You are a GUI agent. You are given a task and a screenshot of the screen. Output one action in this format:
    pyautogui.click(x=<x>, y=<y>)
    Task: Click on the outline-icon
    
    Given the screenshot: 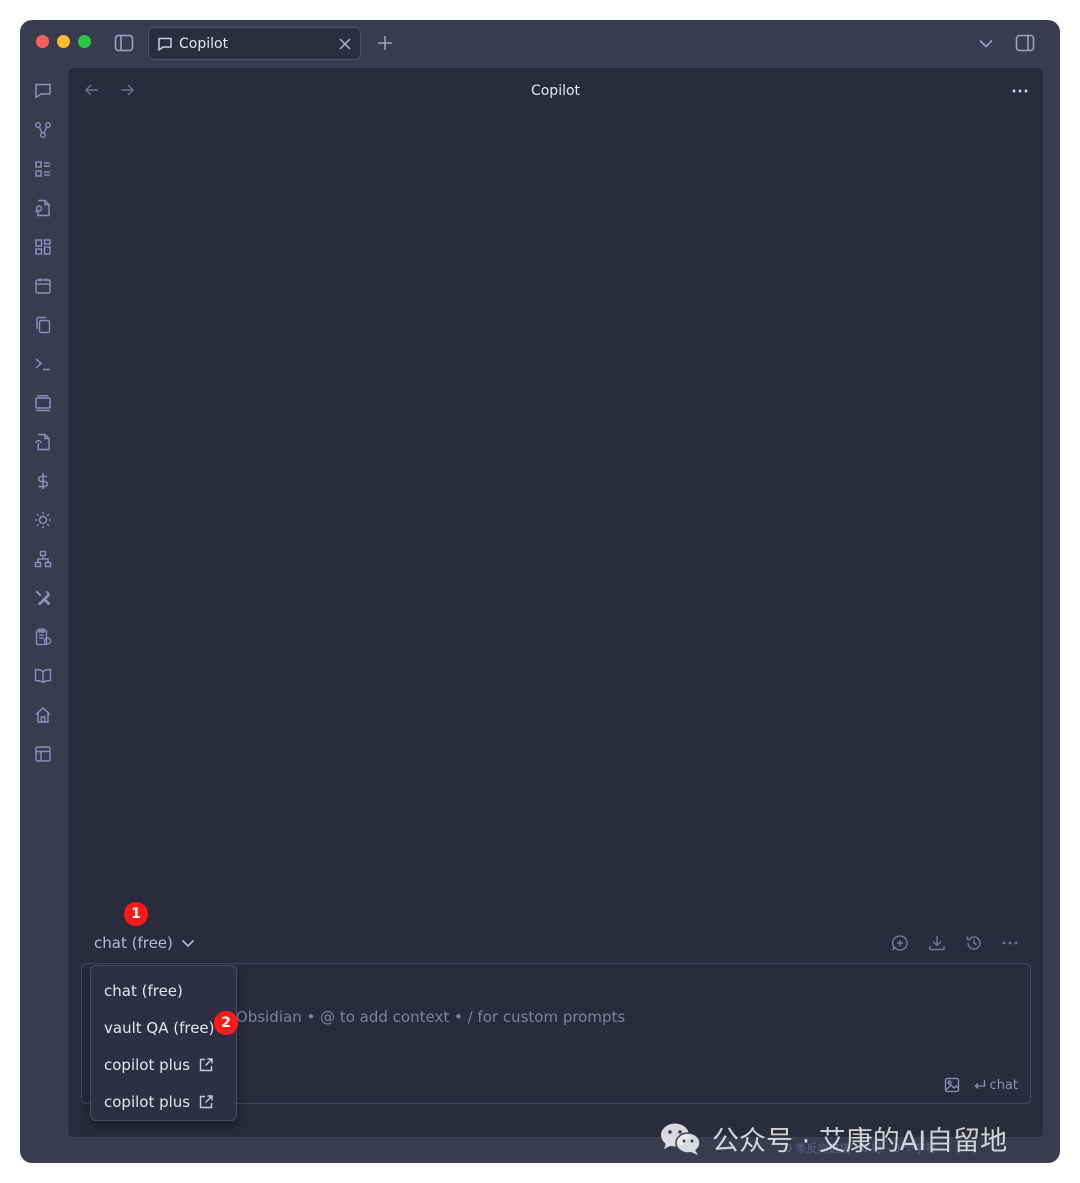 What is the action you would take?
    pyautogui.click(x=43, y=169)
    